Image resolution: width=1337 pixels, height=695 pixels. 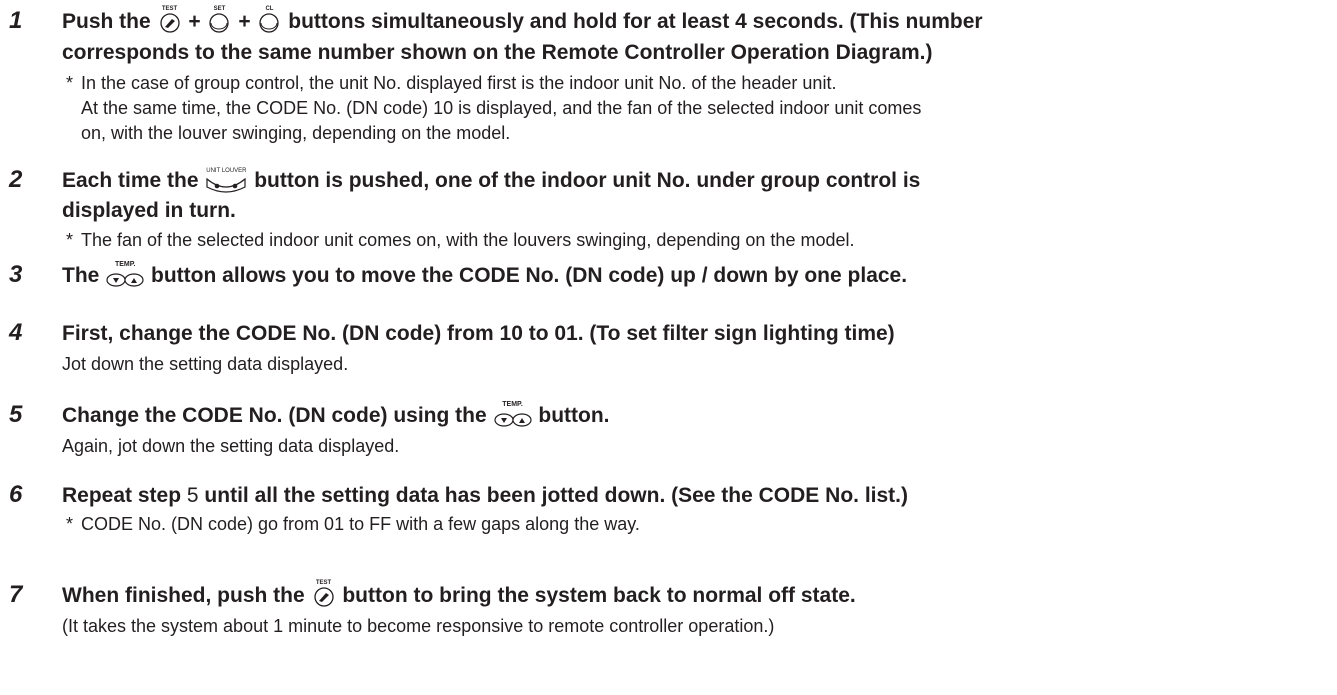 What do you see at coordinates (16, 414) in the screenshot?
I see `step-number: 5` at bounding box center [16, 414].